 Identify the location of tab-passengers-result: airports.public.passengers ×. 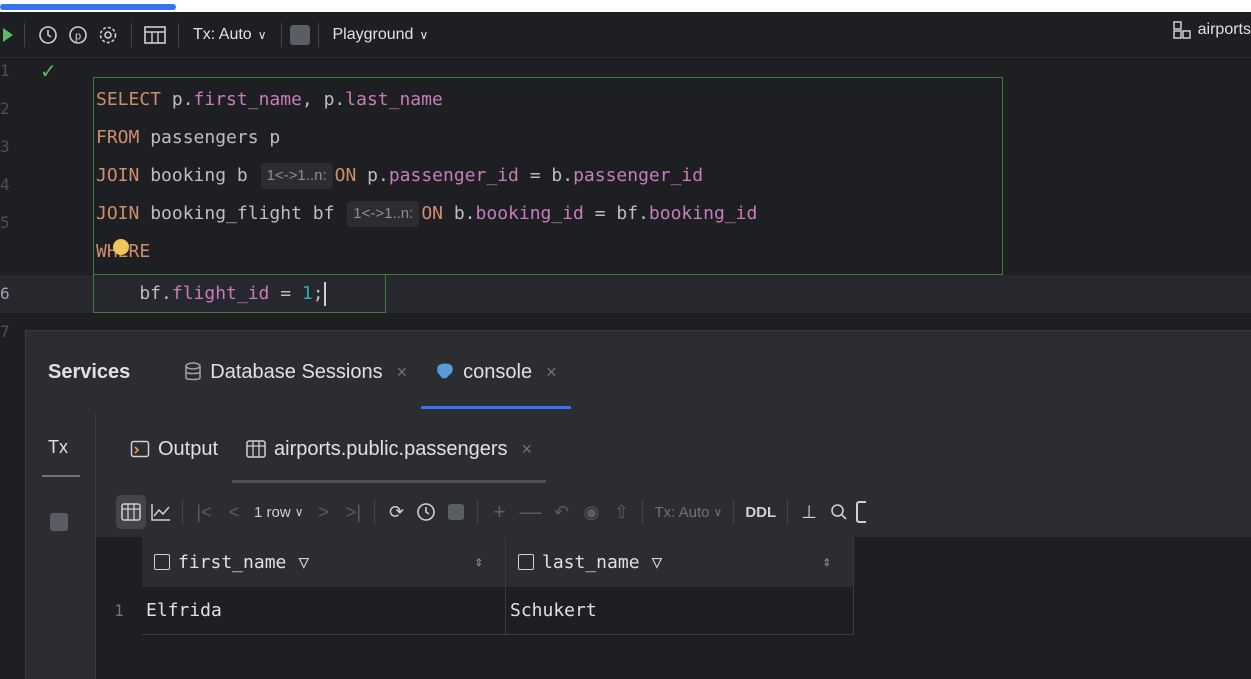
(389, 449).